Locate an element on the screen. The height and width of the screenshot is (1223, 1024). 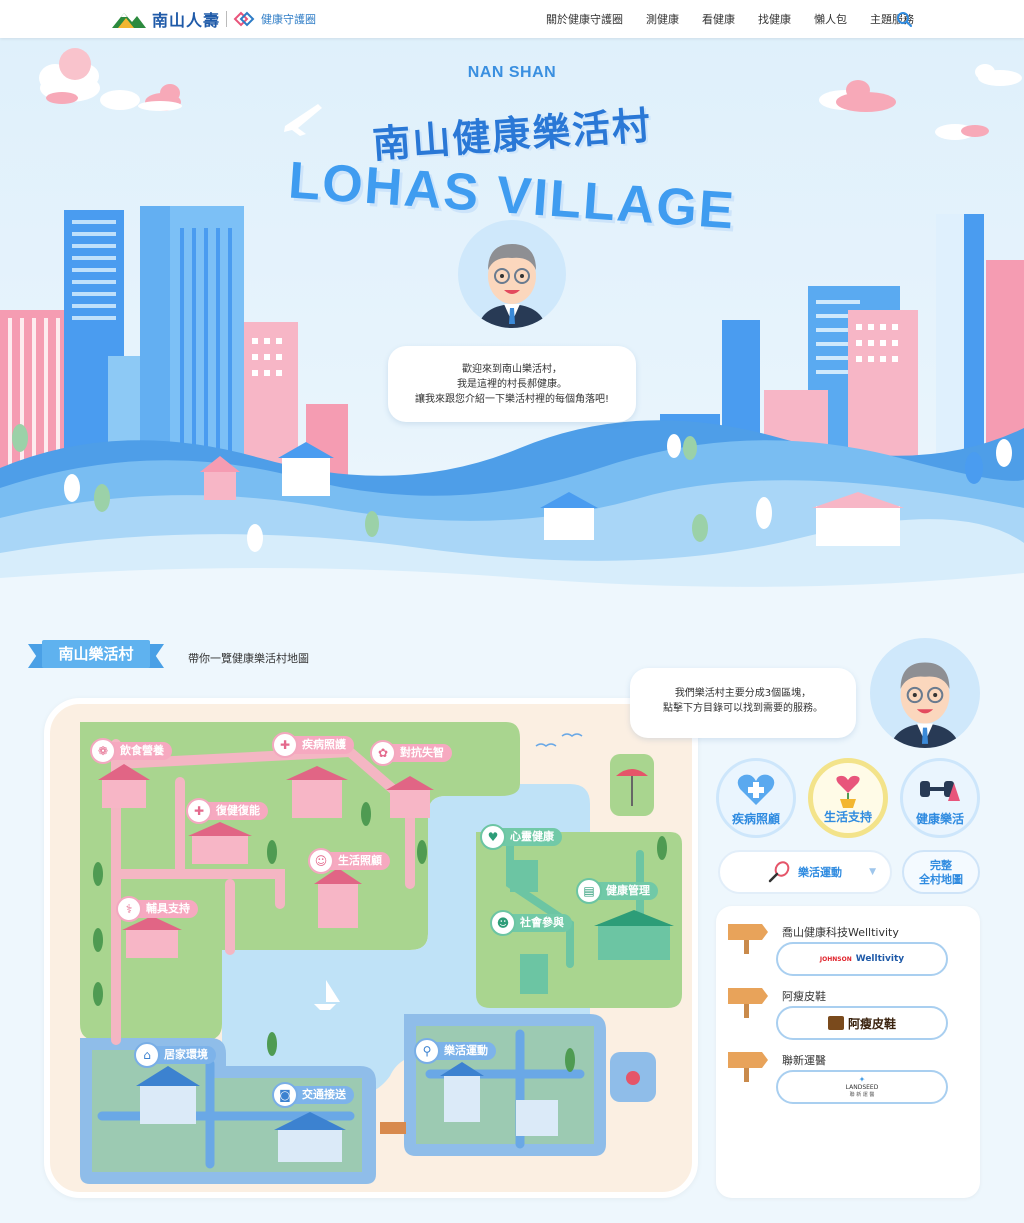
category-life-support: 生活支持 is located at coordinates (848, 798).